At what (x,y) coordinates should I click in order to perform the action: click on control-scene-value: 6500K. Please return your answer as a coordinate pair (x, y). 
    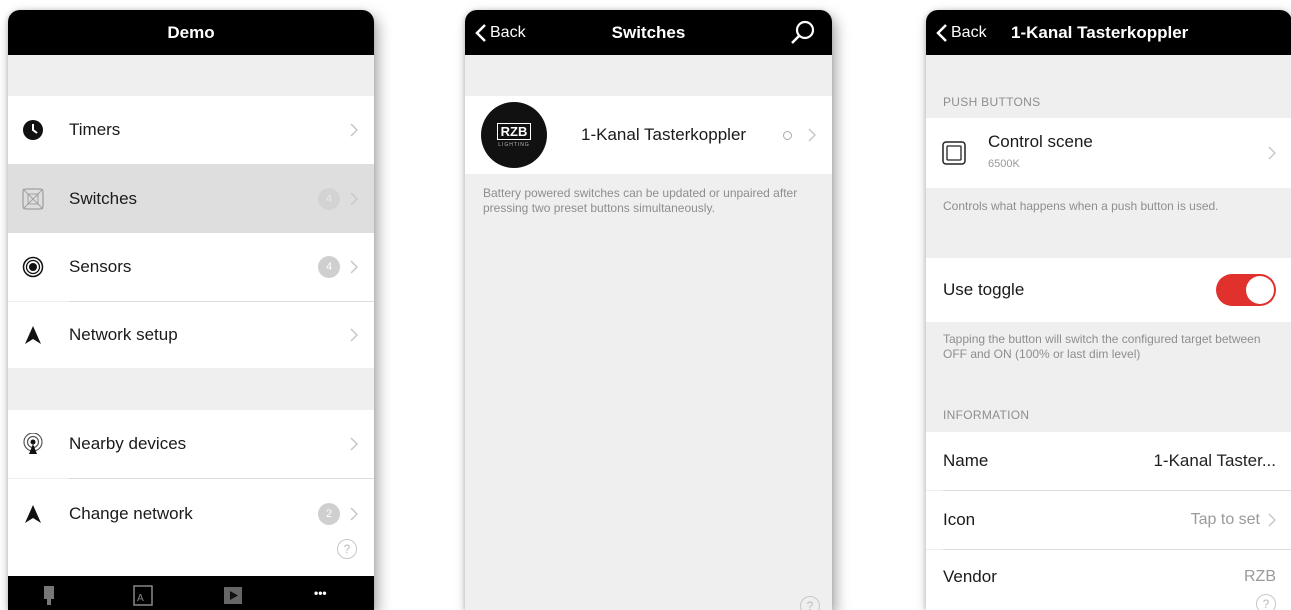
    Looking at the image, I should click on (1004, 164).